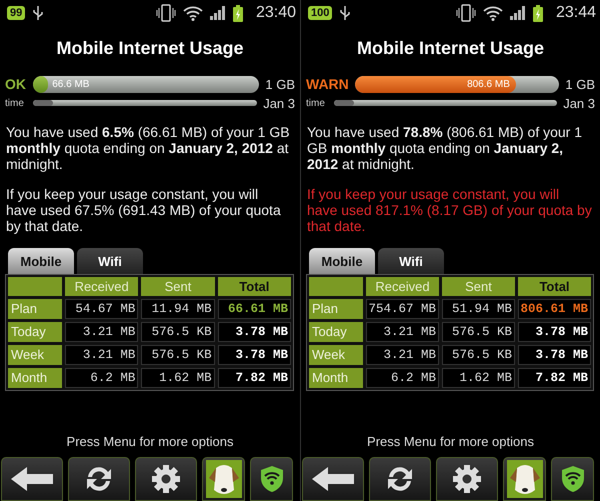 Image resolution: width=600 pixels, height=501 pixels. What do you see at coordinates (488, 84) in the screenshot?
I see `usage-amount: 806.6 MB` at bounding box center [488, 84].